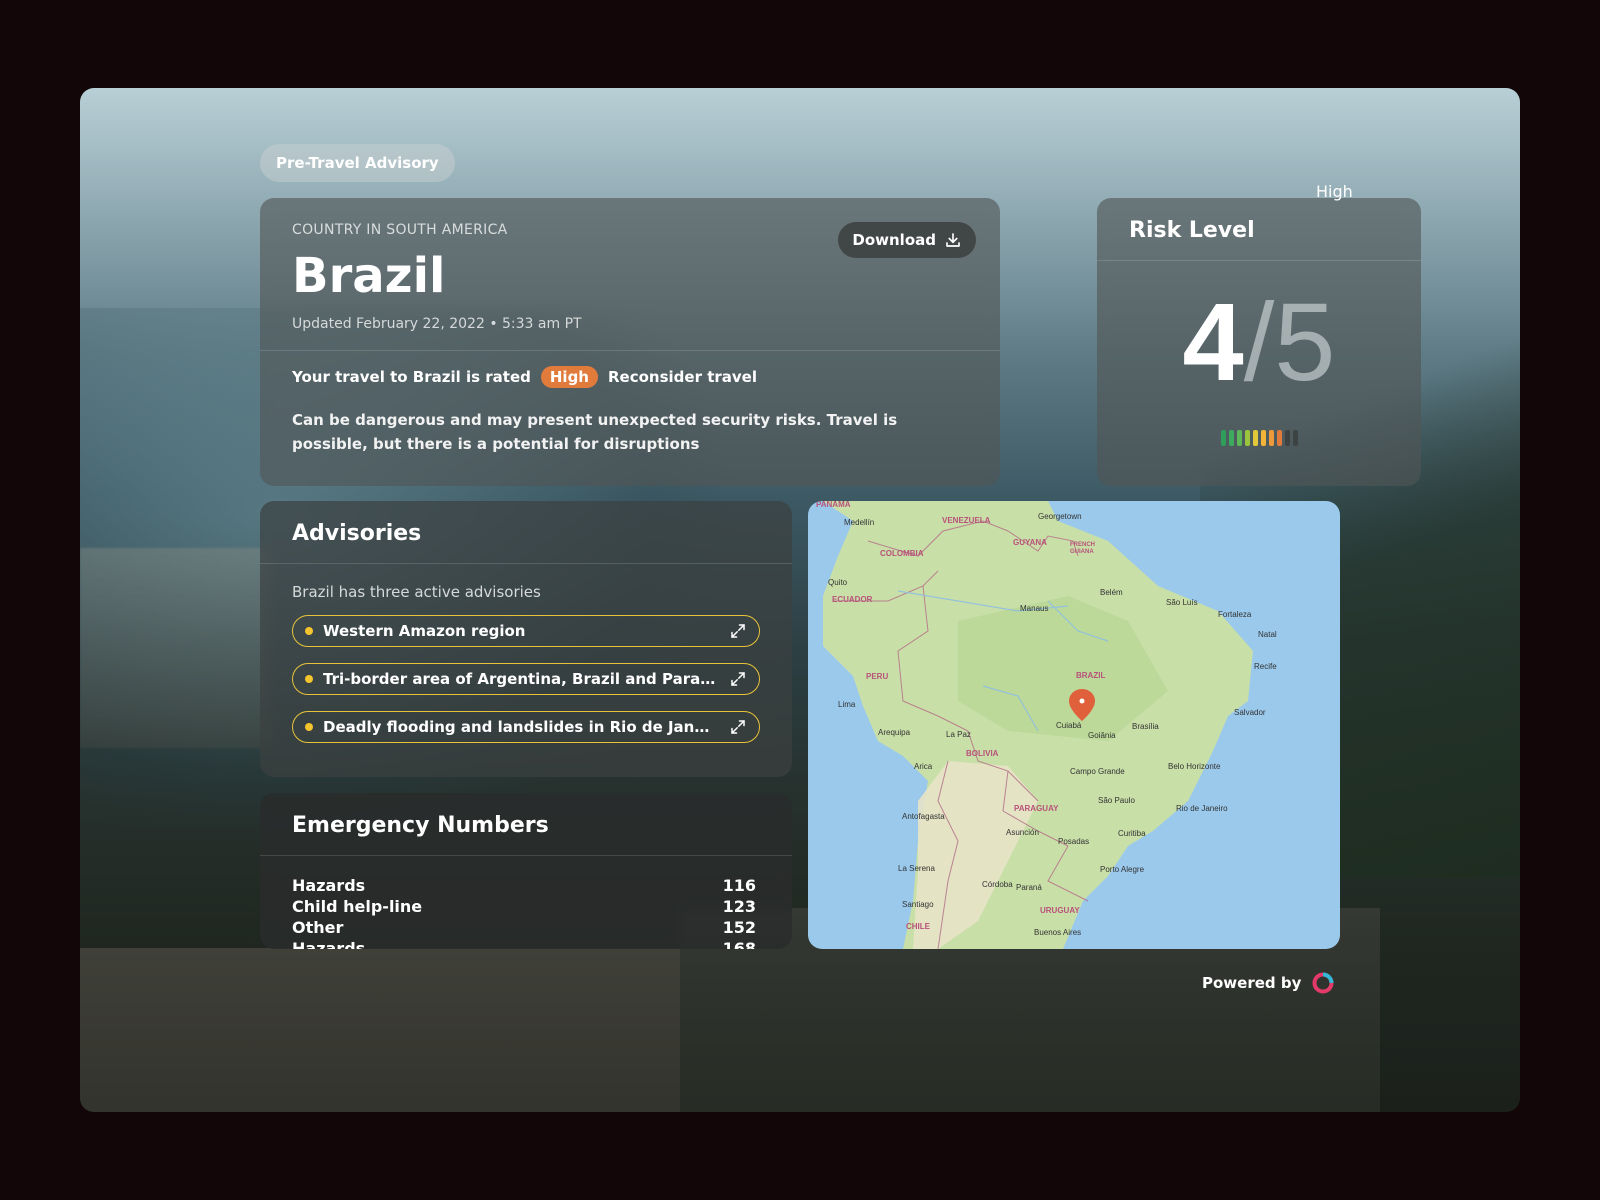  Describe the element at coordinates (1102, 735) in the screenshot. I see `svg-text: Goiânia` at that location.